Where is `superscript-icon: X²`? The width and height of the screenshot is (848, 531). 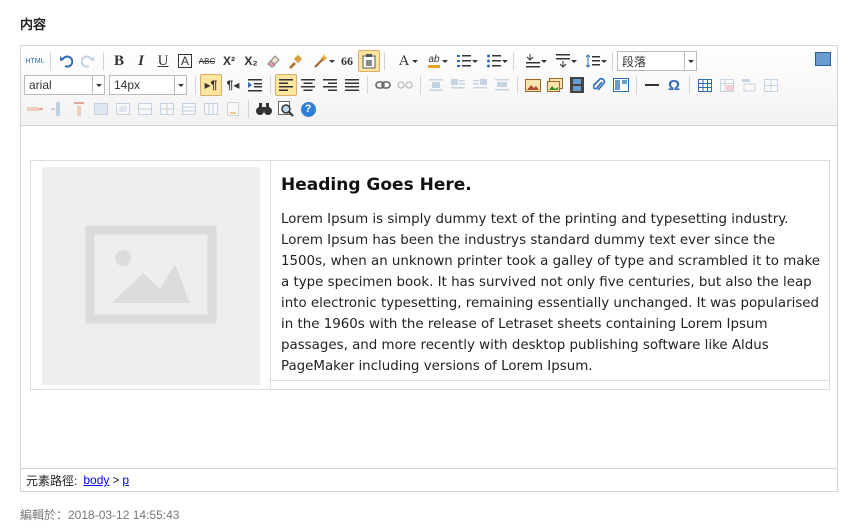
superscript-icon: X² is located at coordinates (229, 61).